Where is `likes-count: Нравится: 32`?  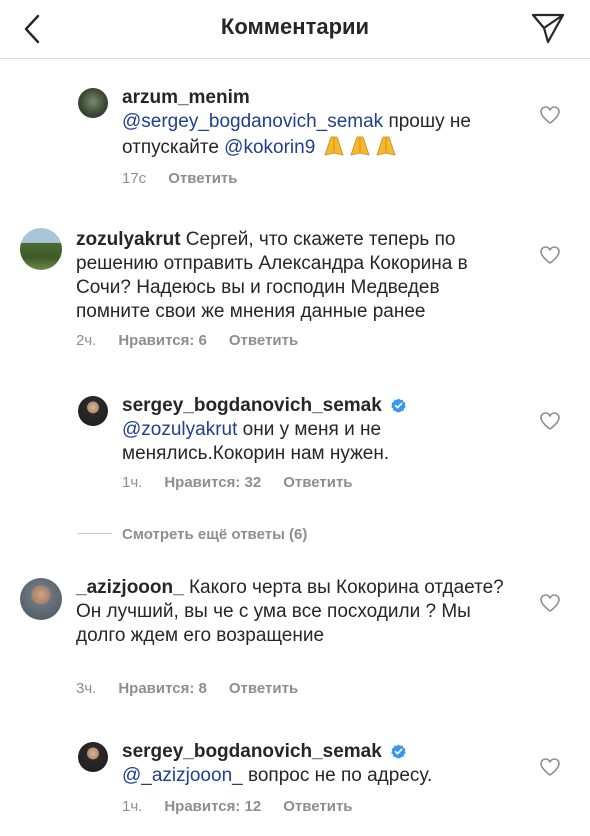 likes-count: Нравится: 32 is located at coordinates (212, 482).